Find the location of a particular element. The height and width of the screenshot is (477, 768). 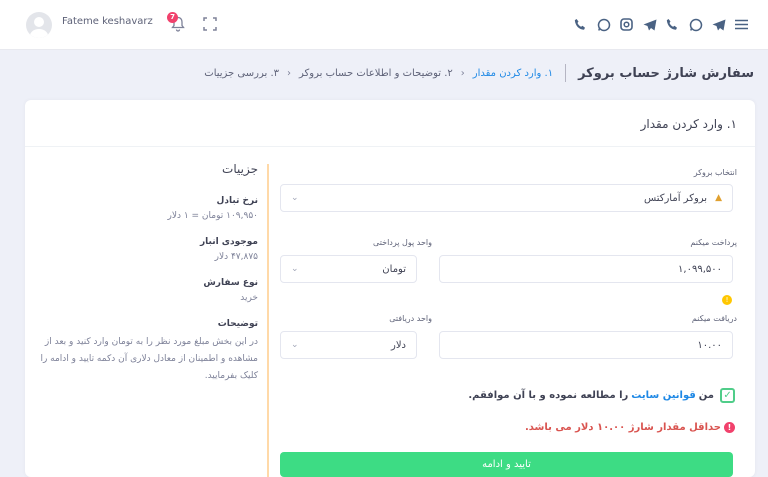

min-amount-error: ! حداقل مقدار شارژ ۱۰.۰۰ دلار می باشد. is located at coordinates (630, 427).